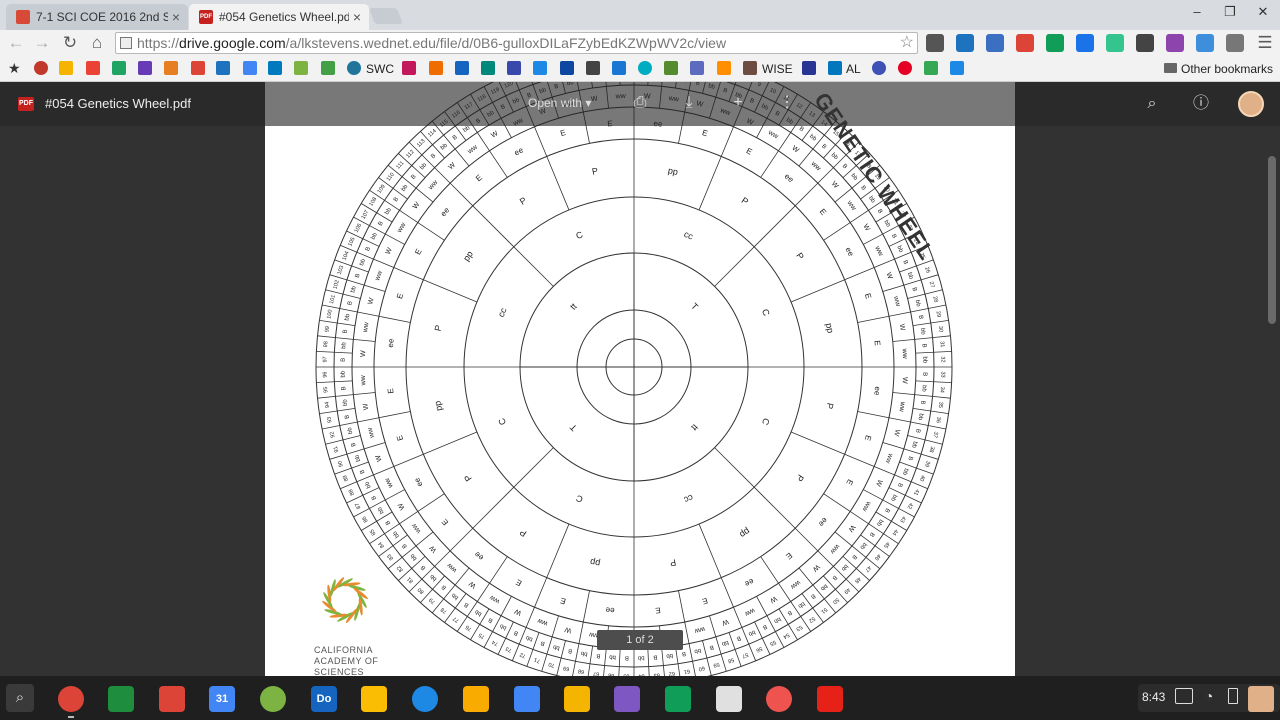  What do you see at coordinates (1152, 104) in the screenshot?
I see `zoom-icon: ⌕` at bounding box center [1152, 104].